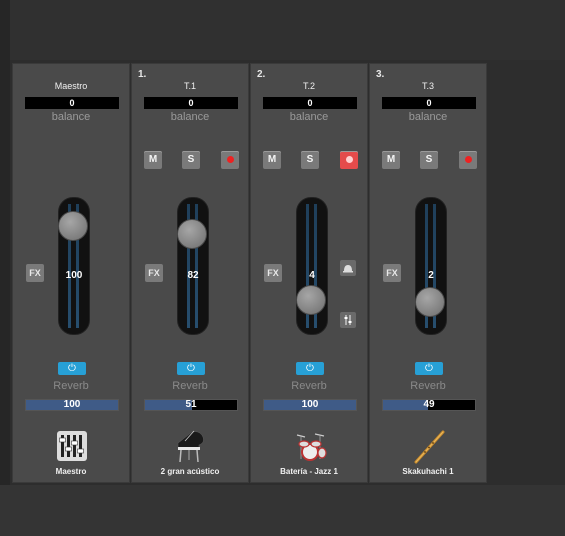 This screenshot has height=536, width=565. I want to click on track-name: T.2, so click(308, 86).